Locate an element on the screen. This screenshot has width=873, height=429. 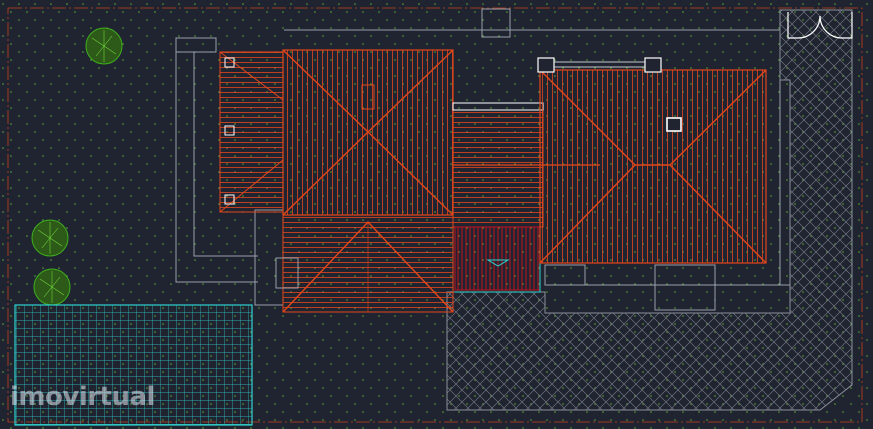
roof-main-east is located at coordinates (652, 160).